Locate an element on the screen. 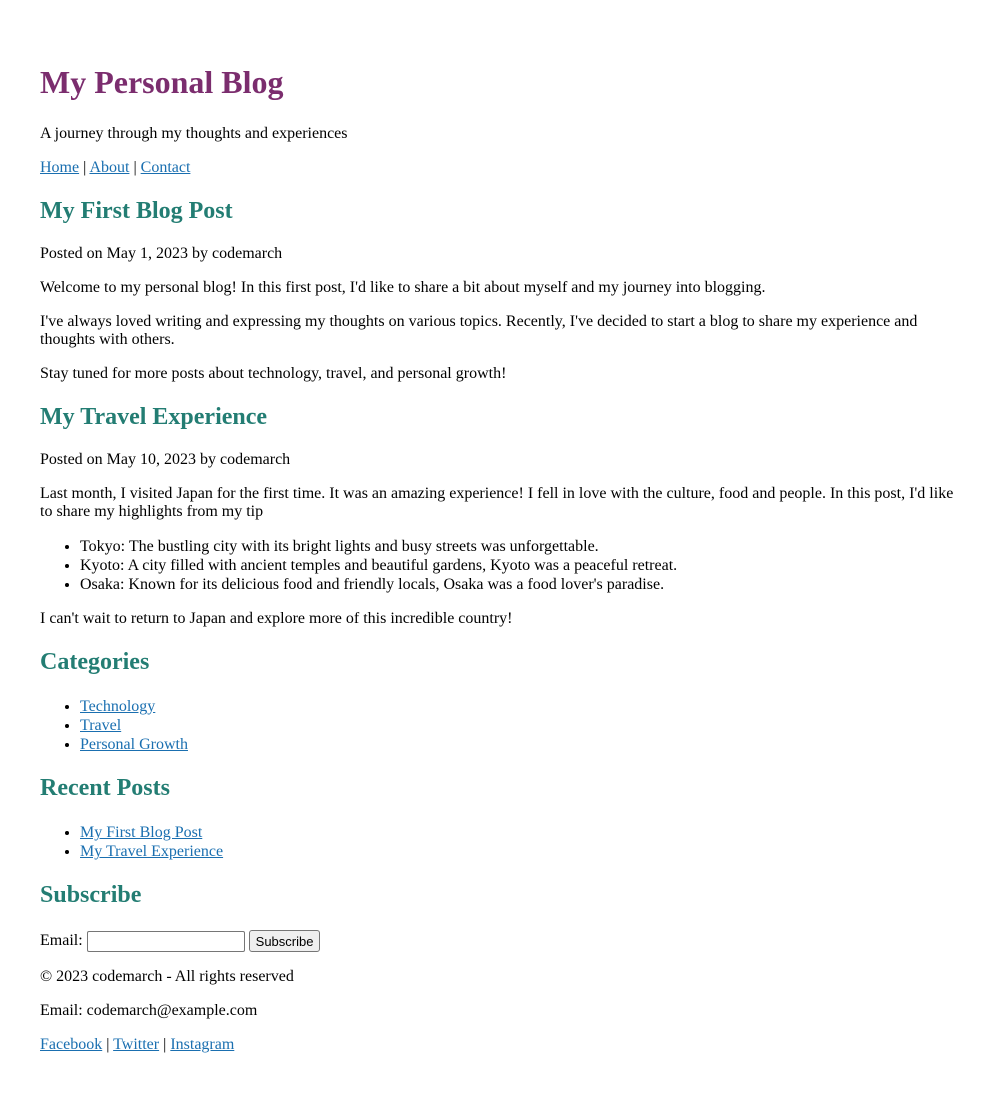 Image resolution: width=1000 pixels, height=1100 pixels. post-title: My First Blog Post is located at coordinates (136, 211).